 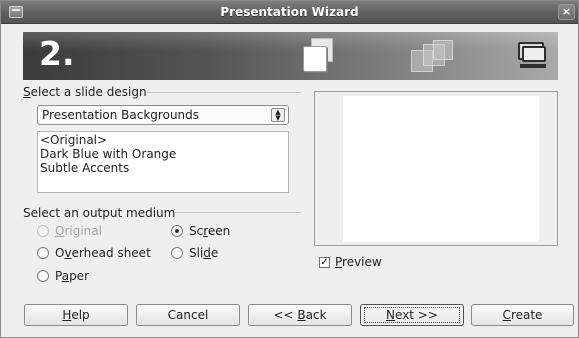 What do you see at coordinates (210, 231) in the screenshot?
I see `radio-screen-label: Screen` at bounding box center [210, 231].